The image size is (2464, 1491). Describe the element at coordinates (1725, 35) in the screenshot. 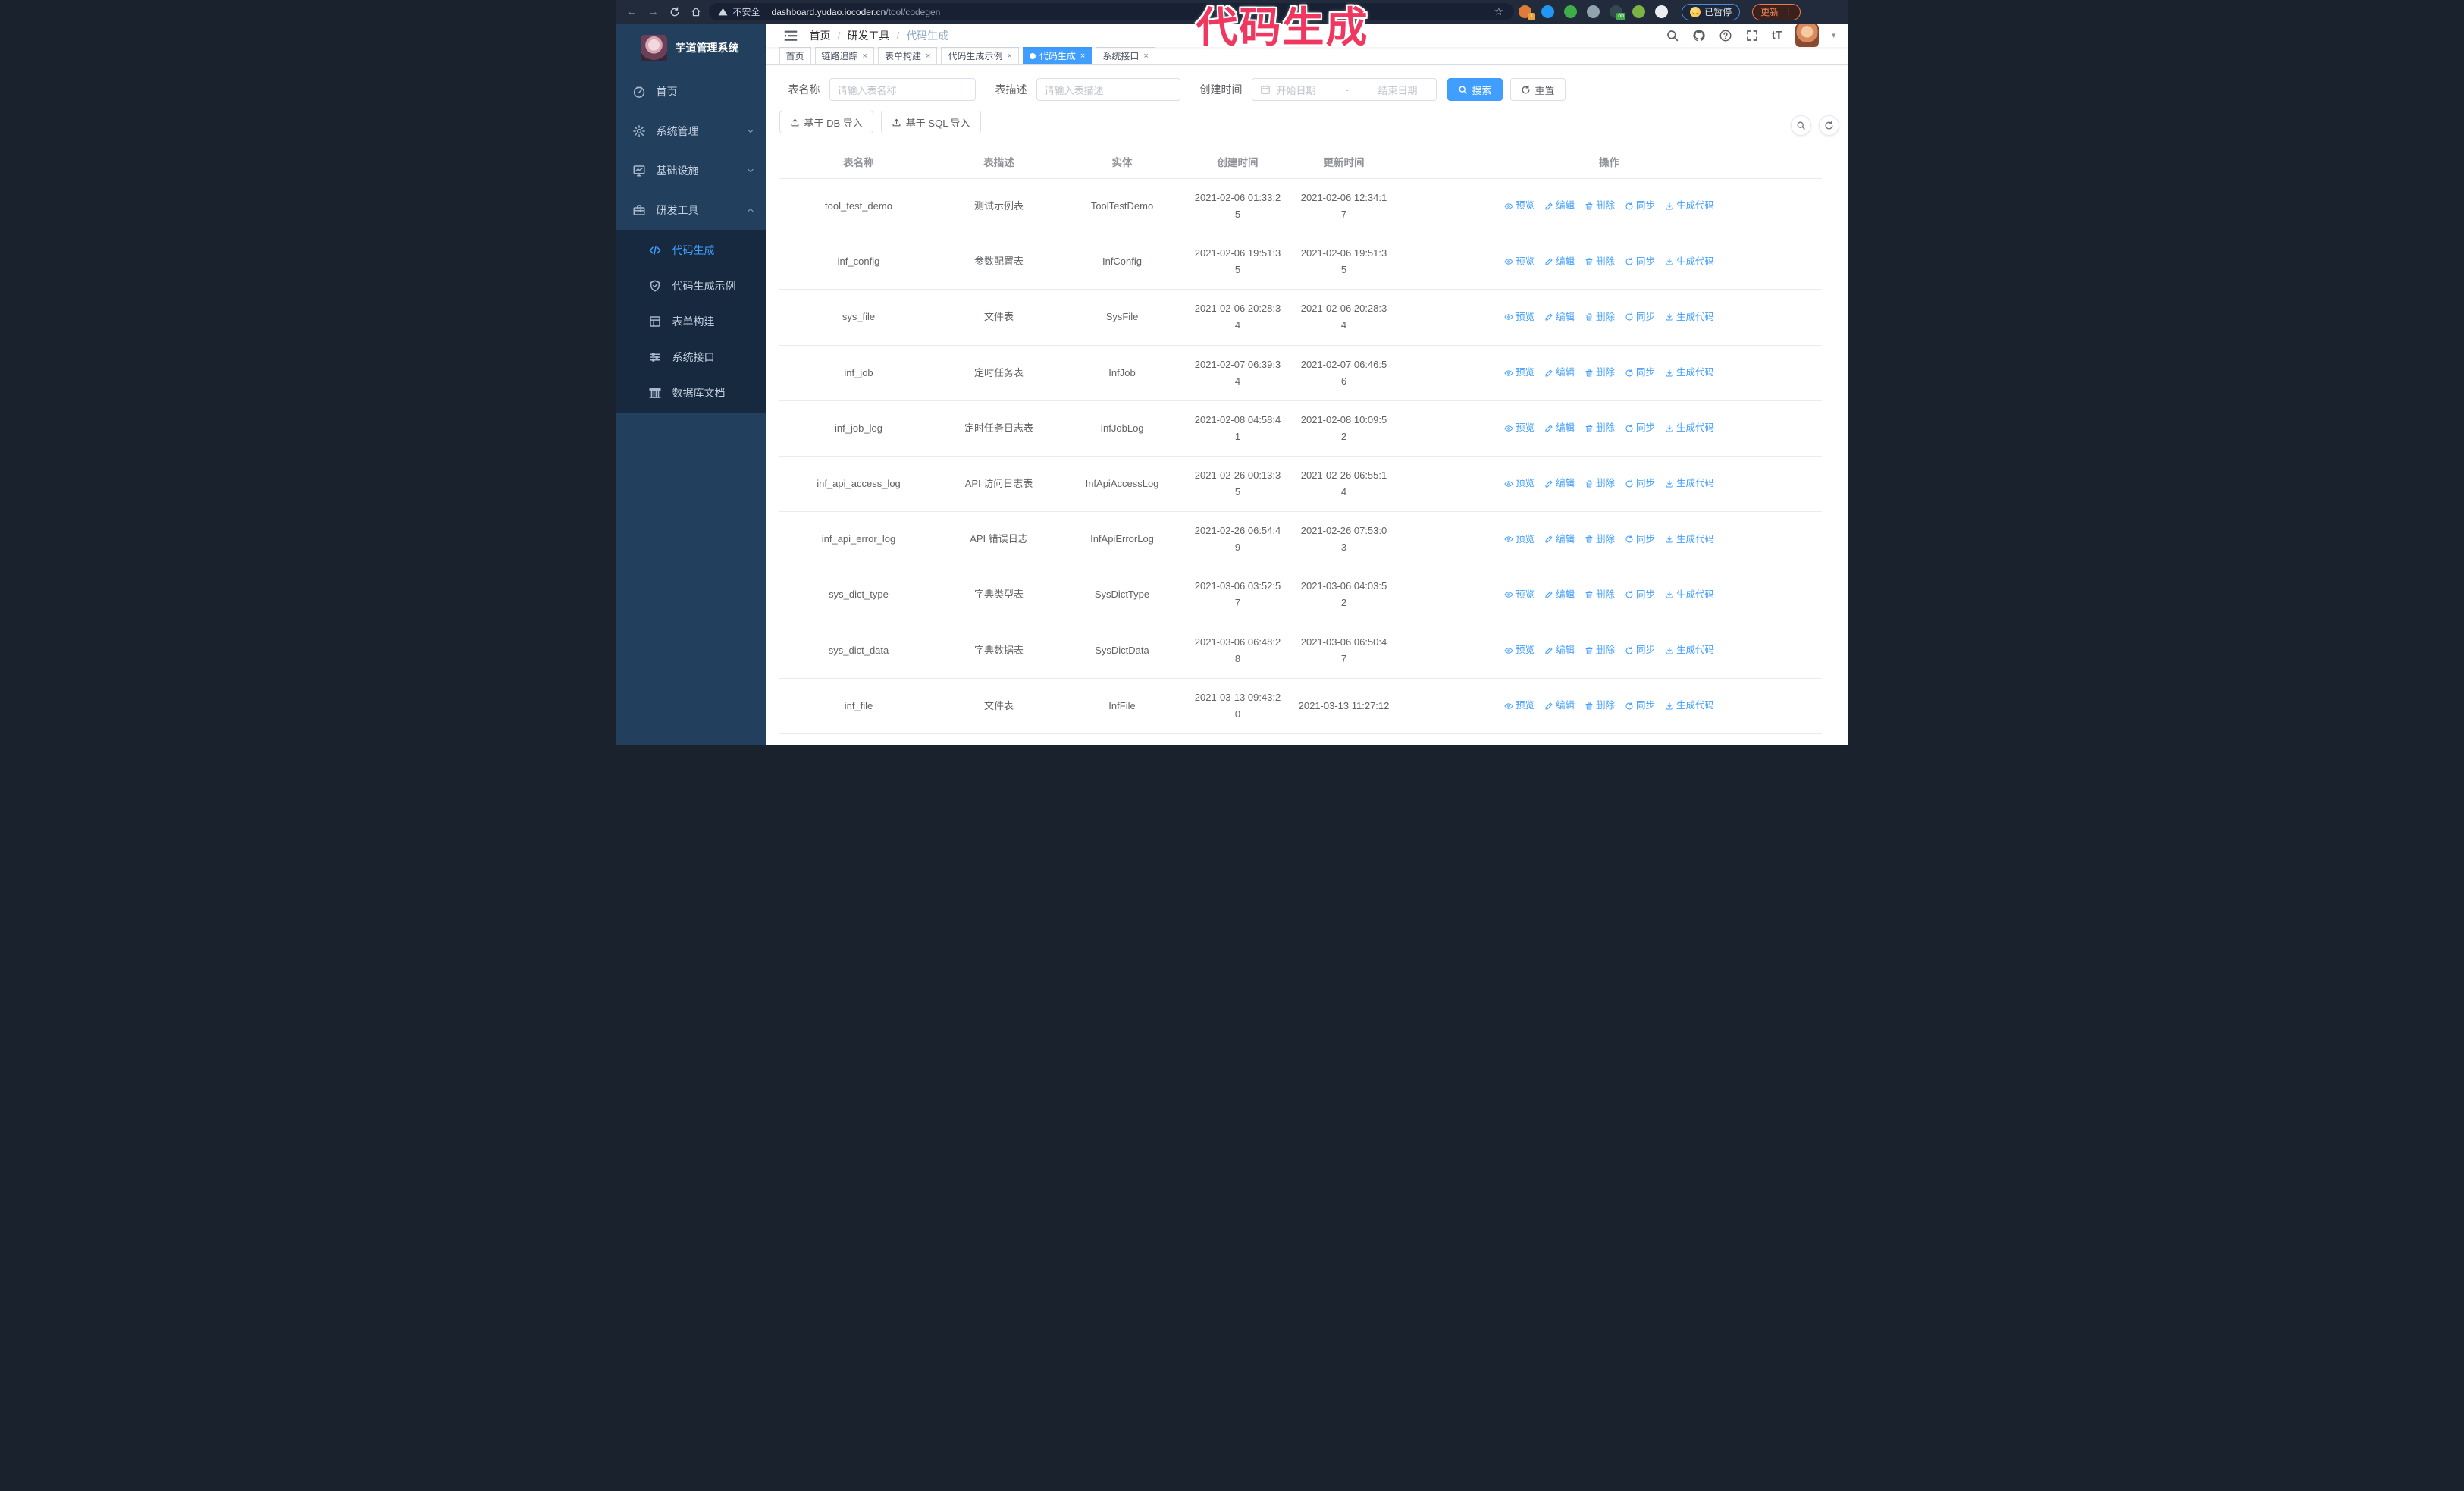

I see `help-icon` at that location.